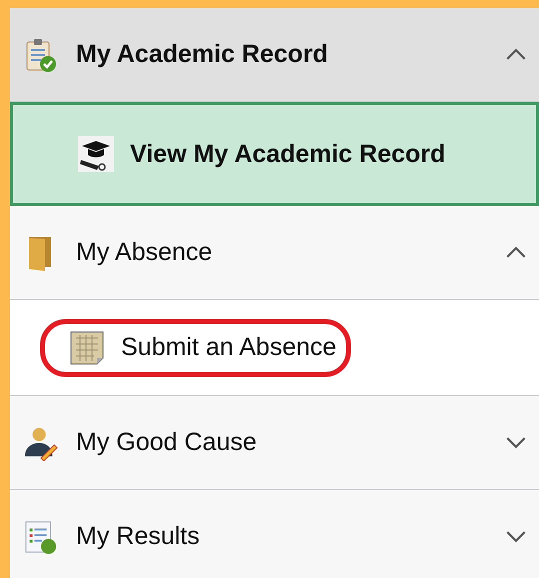 Image resolution: width=539 pixels, height=578 pixels. Describe the element at coordinates (138, 536) in the screenshot. I see `section-title: My Results` at that location.